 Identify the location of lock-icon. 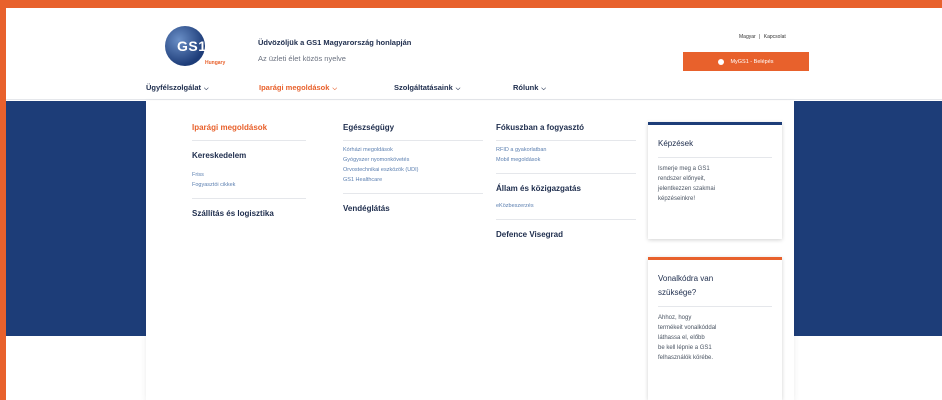
(721, 61).